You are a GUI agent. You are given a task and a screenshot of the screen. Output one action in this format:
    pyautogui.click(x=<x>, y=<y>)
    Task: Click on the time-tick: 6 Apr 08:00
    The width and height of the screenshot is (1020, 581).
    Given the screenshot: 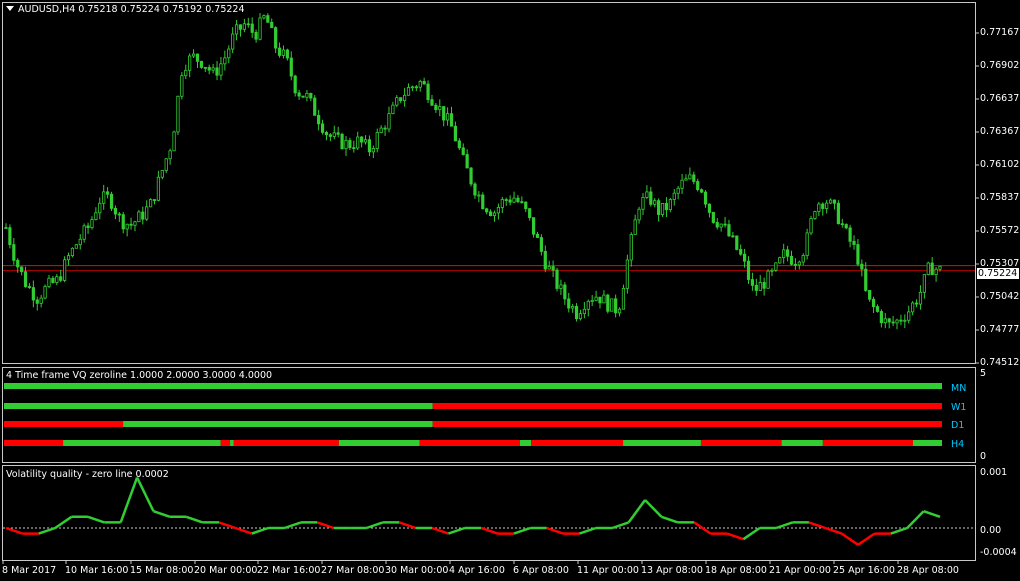 What is the action you would take?
    pyautogui.click(x=541, y=570)
    